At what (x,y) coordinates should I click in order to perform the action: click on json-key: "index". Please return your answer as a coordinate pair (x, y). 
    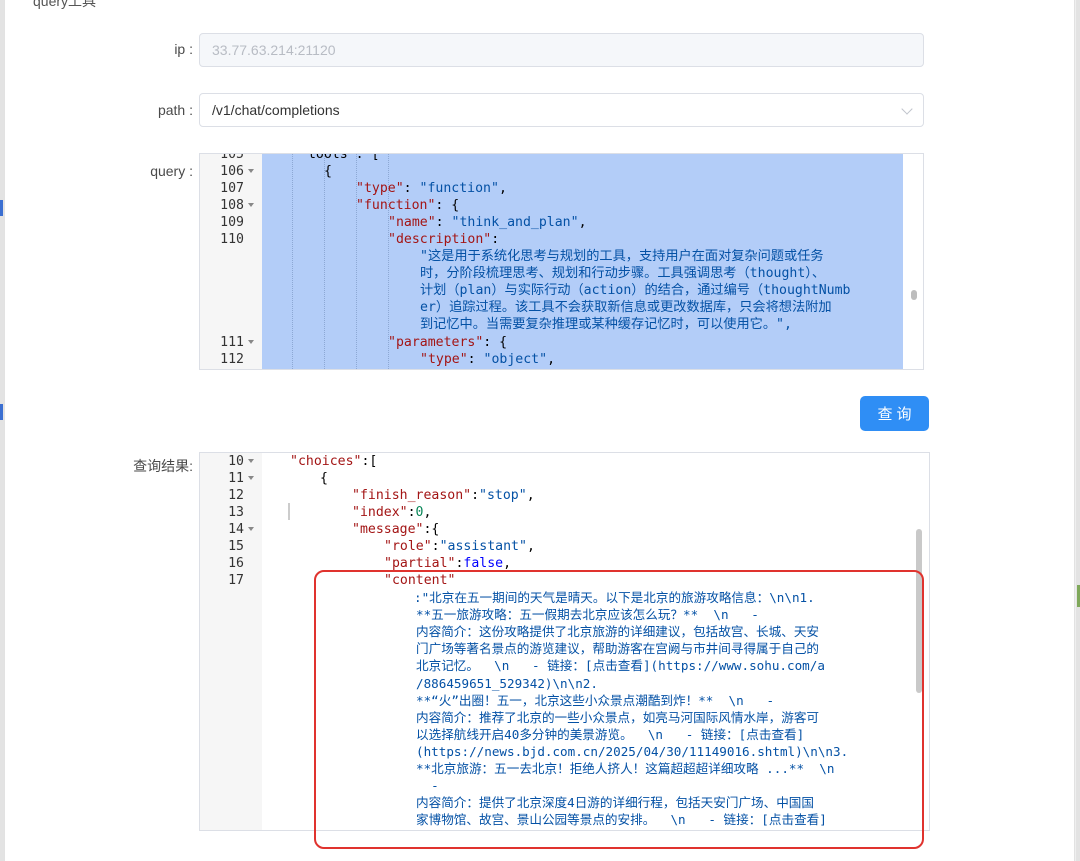
    Looking at the image, I should click on (380, 512).